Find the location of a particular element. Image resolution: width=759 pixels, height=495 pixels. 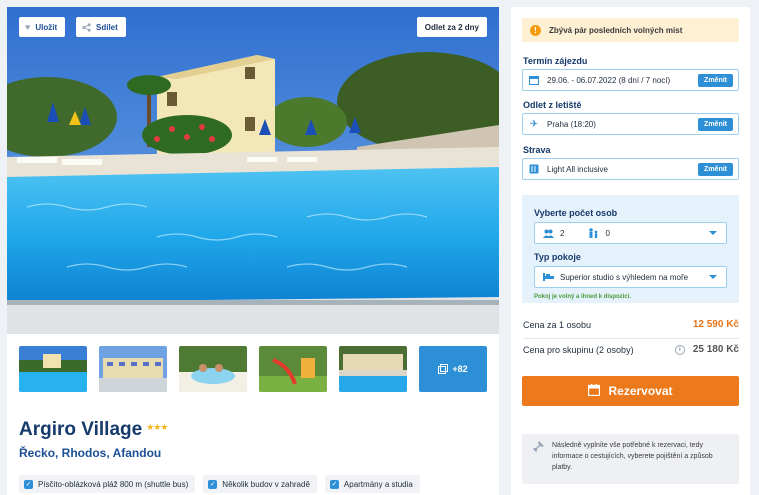

book-button: Rezervovat is located at coordinates (630, 391).